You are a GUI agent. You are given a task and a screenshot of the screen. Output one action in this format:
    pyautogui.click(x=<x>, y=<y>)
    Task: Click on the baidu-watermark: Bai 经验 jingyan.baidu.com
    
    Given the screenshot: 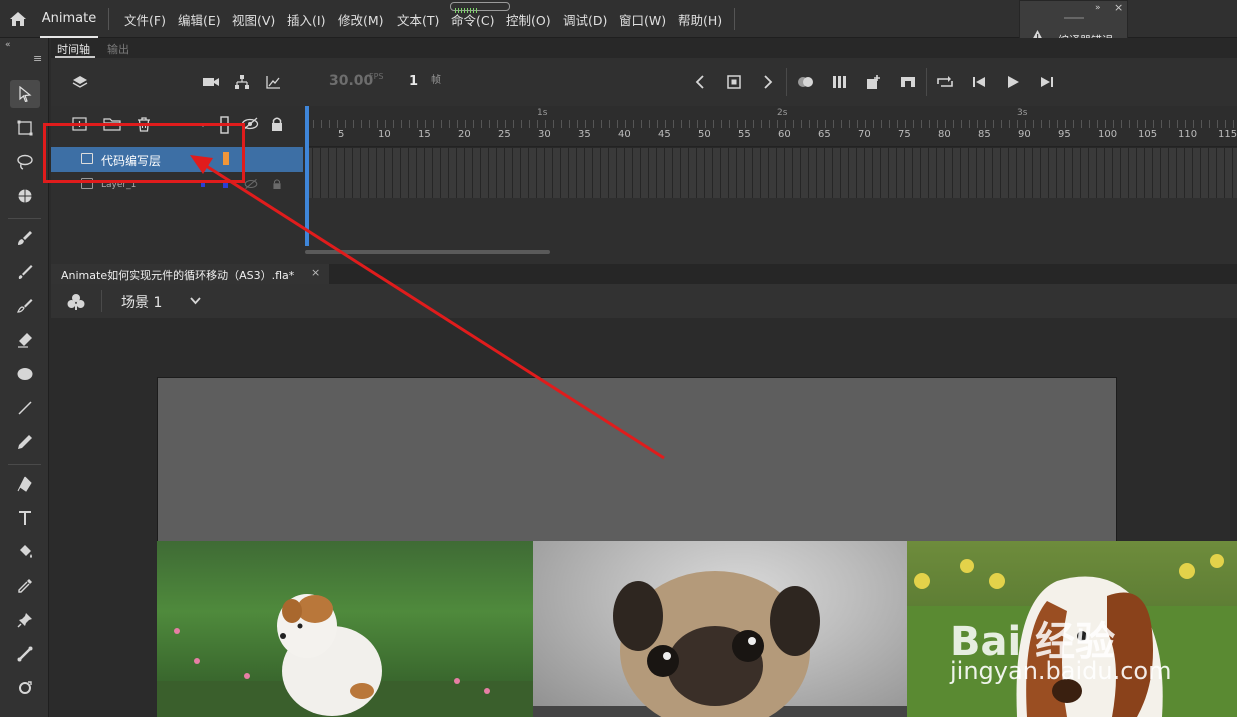 What is the action you would take?
    pyautogui.click(x=1080, y=648)
    